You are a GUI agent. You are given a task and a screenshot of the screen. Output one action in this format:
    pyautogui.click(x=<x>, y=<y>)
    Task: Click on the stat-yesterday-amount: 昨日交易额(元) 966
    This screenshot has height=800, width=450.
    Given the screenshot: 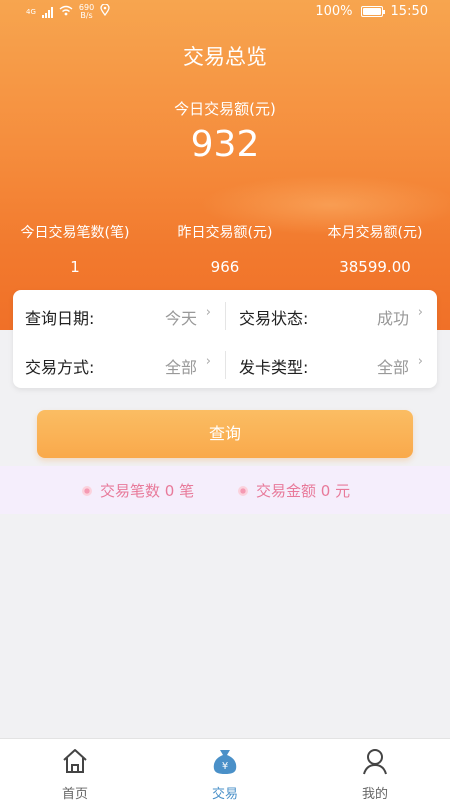 What is the action you would take?
    pyautogui.click(x=225, y=249)
    